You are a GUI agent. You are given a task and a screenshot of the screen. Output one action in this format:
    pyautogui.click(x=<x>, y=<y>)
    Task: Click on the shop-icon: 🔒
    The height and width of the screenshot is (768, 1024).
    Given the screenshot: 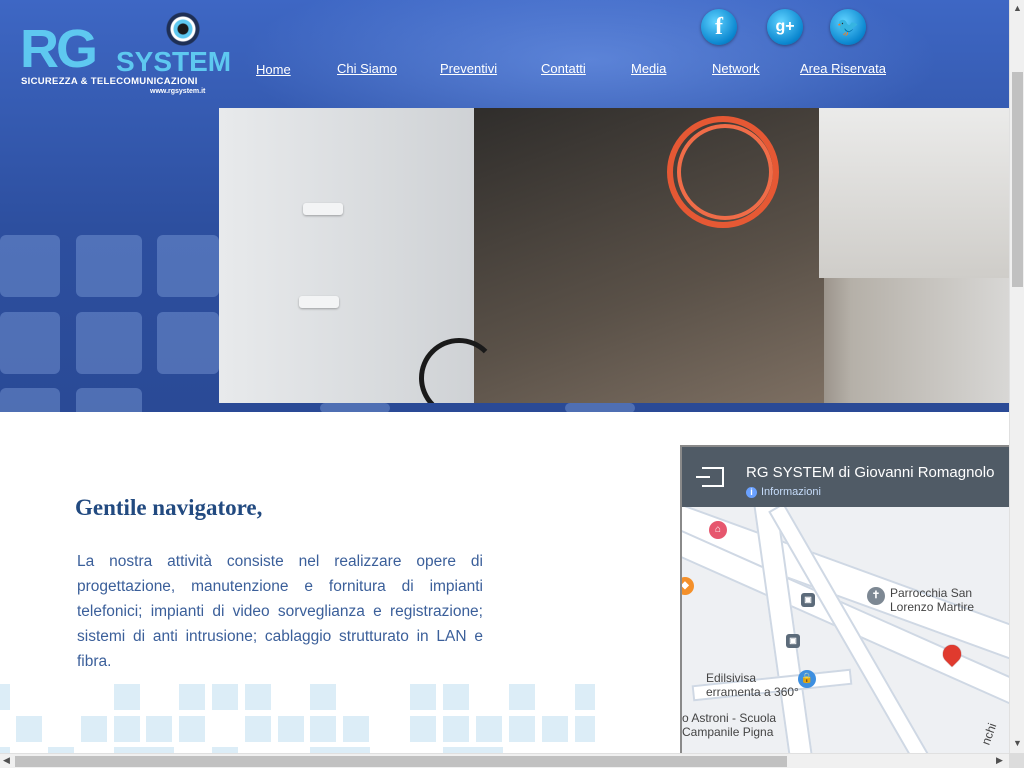 What is the action you would take?
    pyautogui.click(x=807, y=679)
    